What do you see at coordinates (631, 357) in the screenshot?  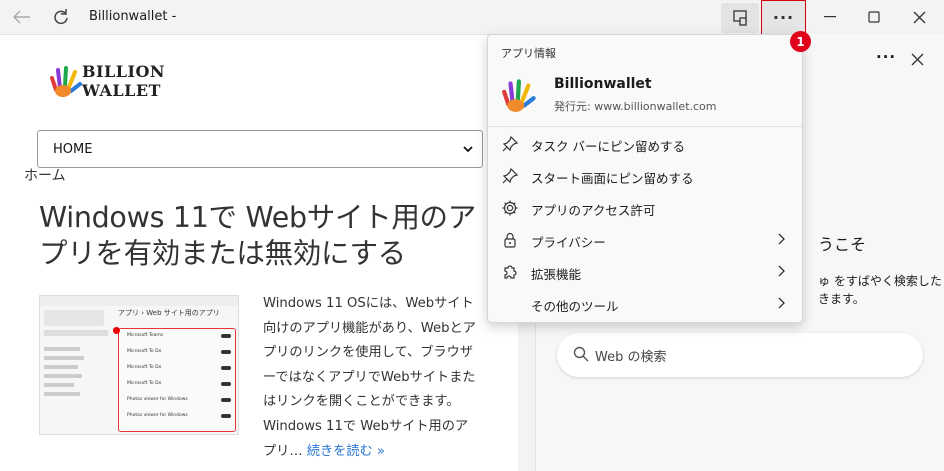 I see `search-placeholder: Web の検索` at bounding box center [631, 357].